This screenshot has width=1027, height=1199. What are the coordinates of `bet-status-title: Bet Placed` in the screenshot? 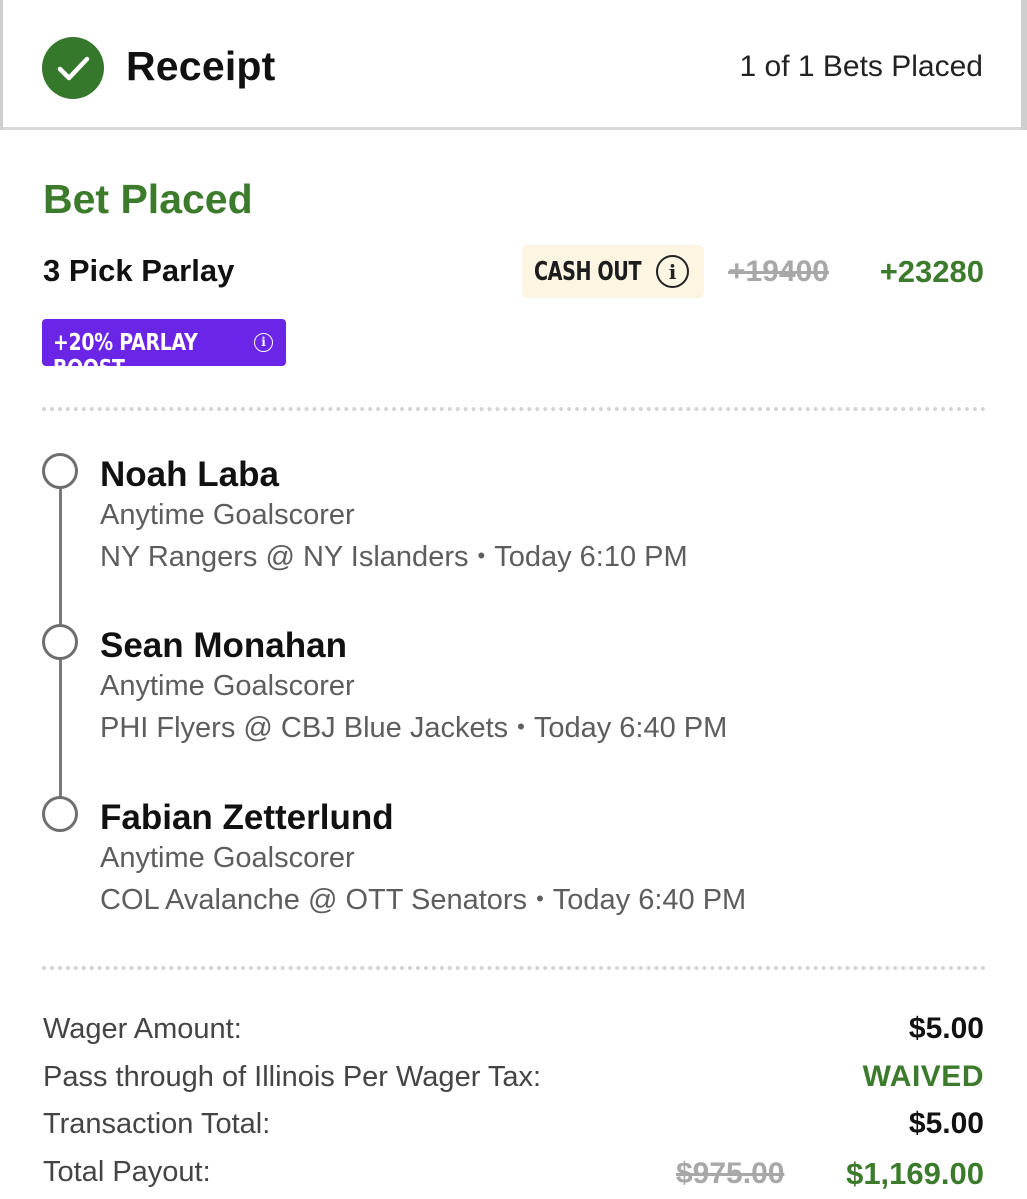 It's located at (148, 199).